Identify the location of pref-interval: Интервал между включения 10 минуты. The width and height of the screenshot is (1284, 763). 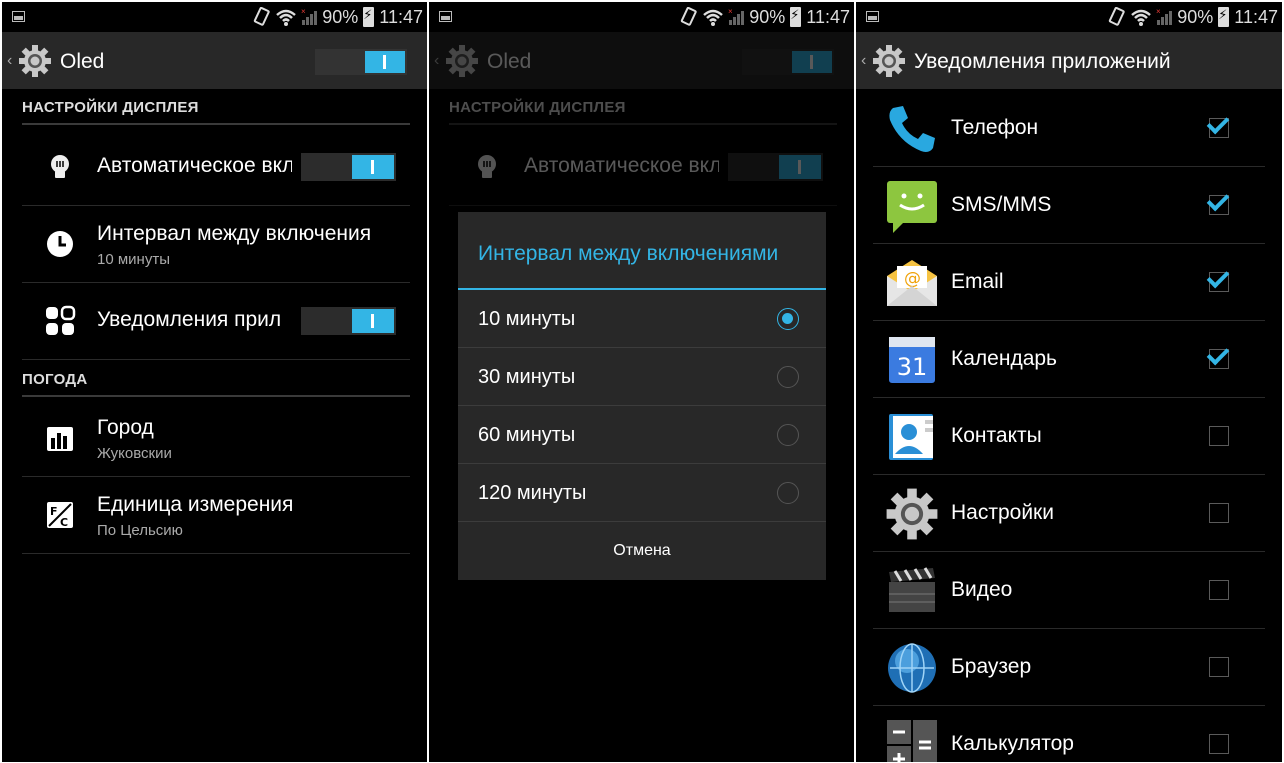
(216, 244).